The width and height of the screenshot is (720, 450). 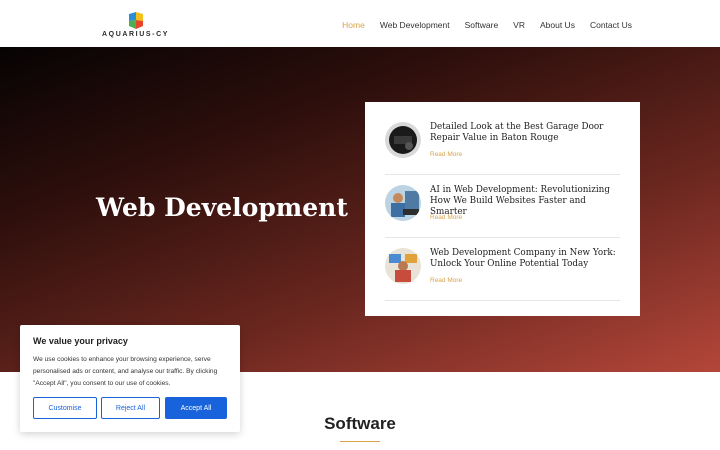 What do you see at coordinates (130, 408) in the screenshot?
I see `reject-all-button: Reject All` at bounding box center [130, 408].